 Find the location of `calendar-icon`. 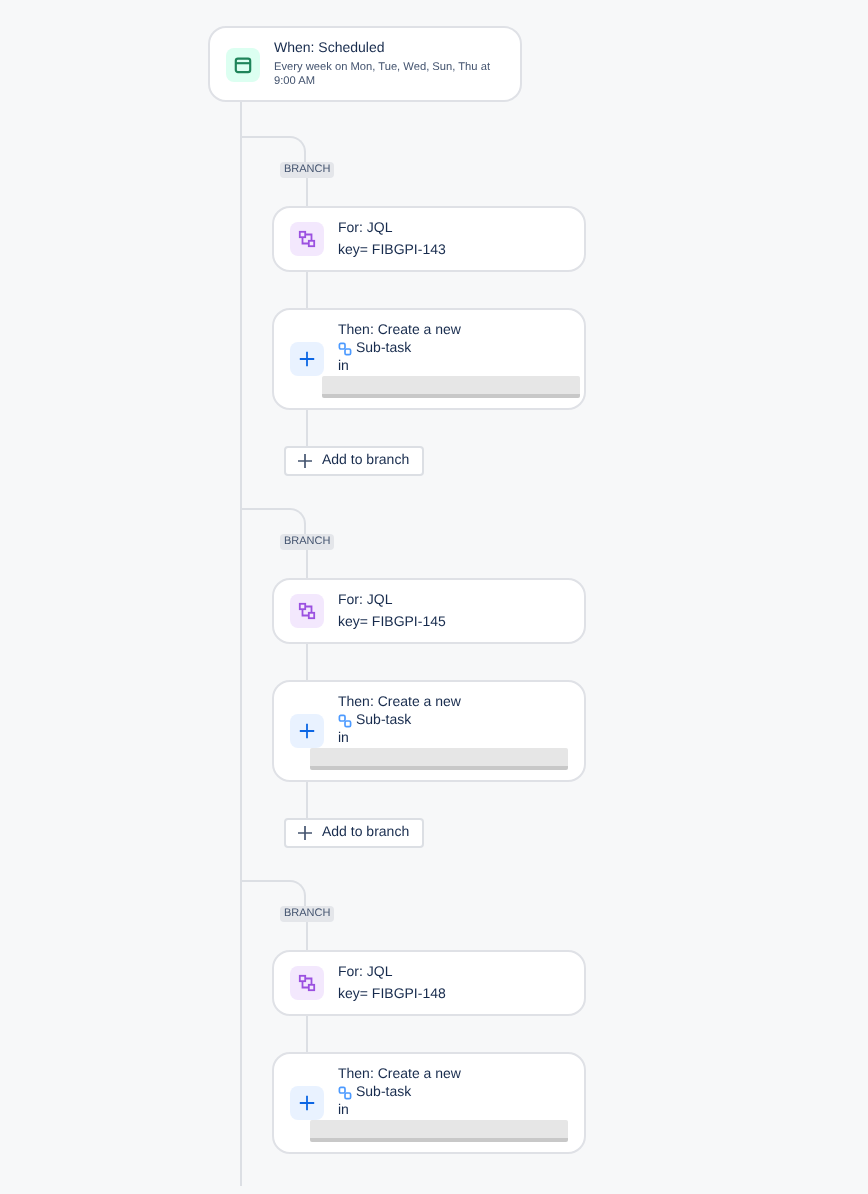

calendar-icon is located at coordinates (243, 64).